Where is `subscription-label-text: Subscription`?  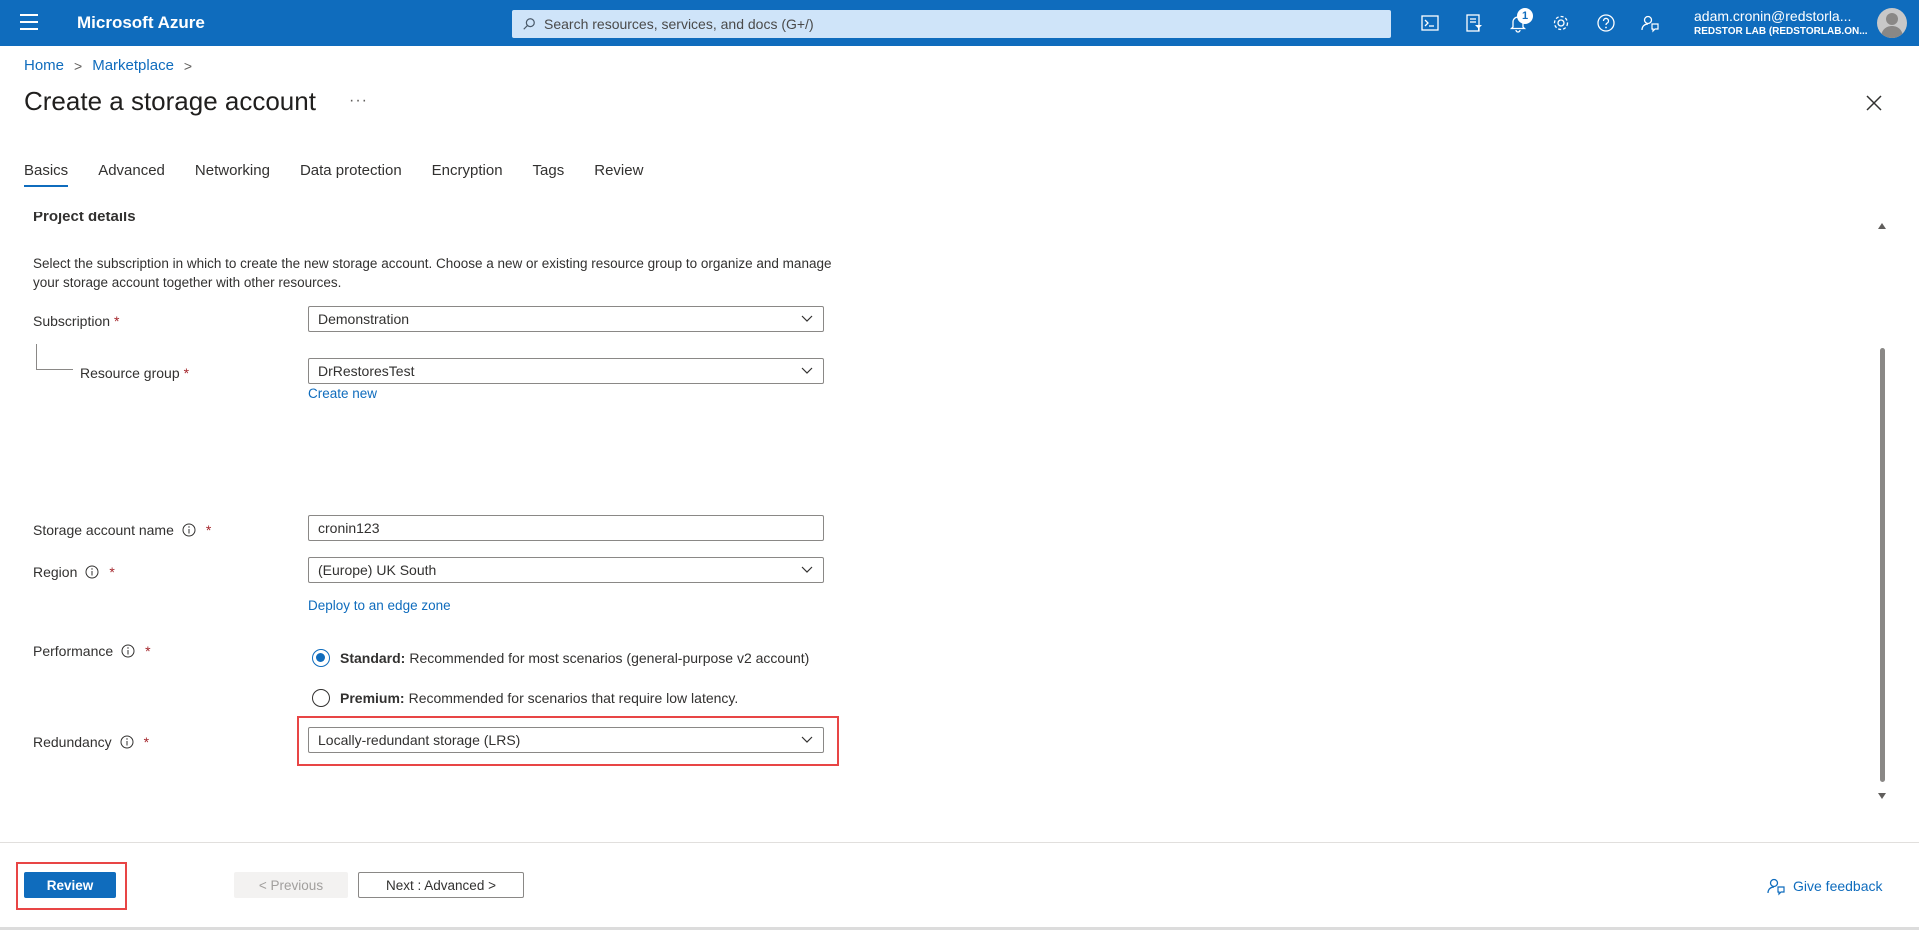
subscription-label-text: Subscription is located at coordinates (72, 321).